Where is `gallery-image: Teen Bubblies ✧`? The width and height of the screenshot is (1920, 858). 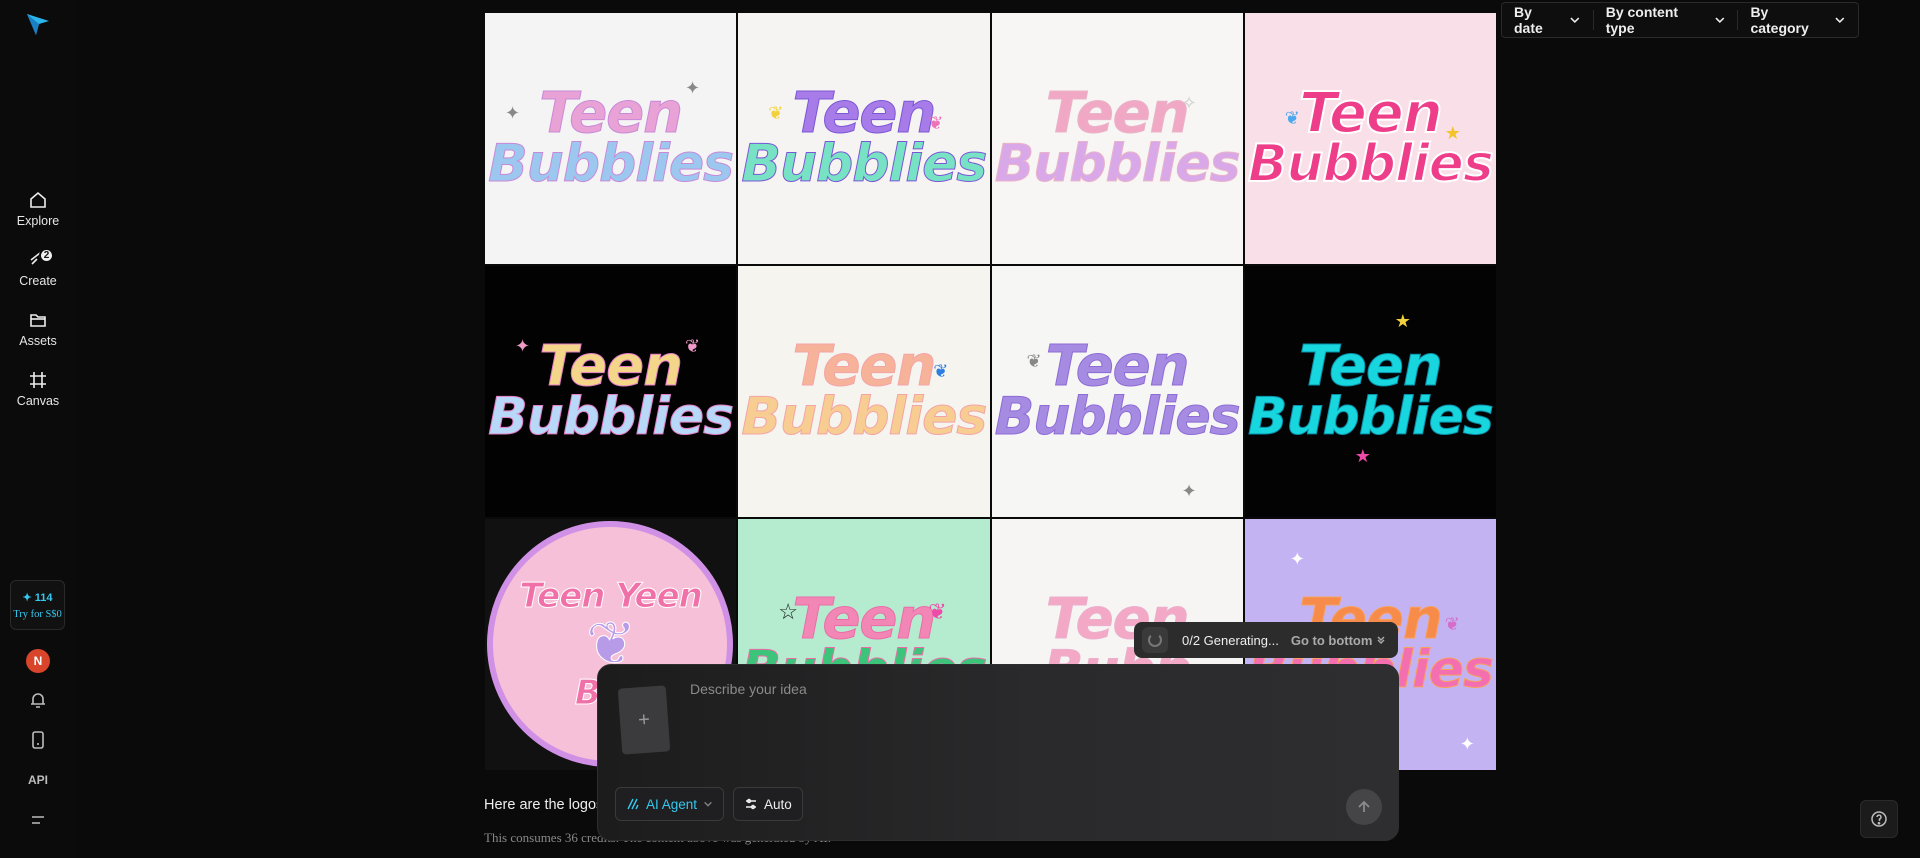
gallery-image: Teen Bubblies ✧ is located at coordinates (1117, 138).